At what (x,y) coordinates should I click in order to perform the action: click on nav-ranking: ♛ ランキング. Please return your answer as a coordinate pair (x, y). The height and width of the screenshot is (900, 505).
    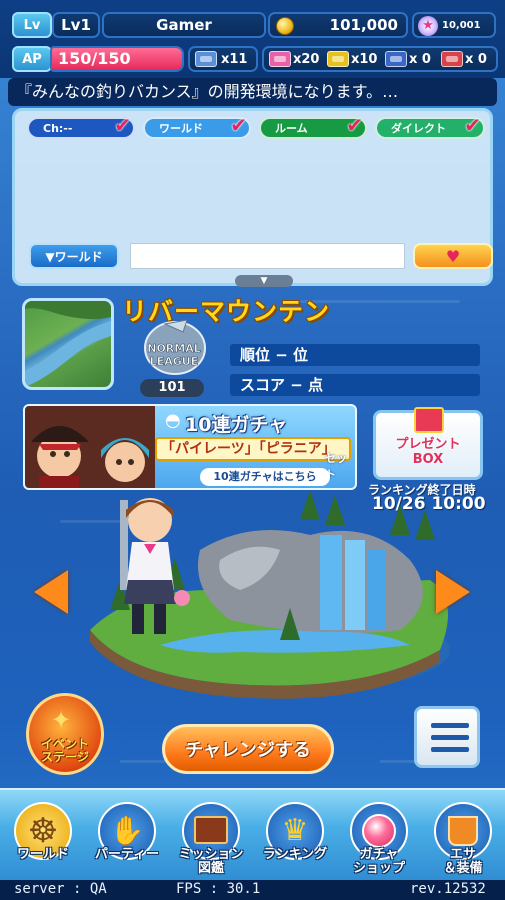
    Looking at the image, I should click on (295, 839).